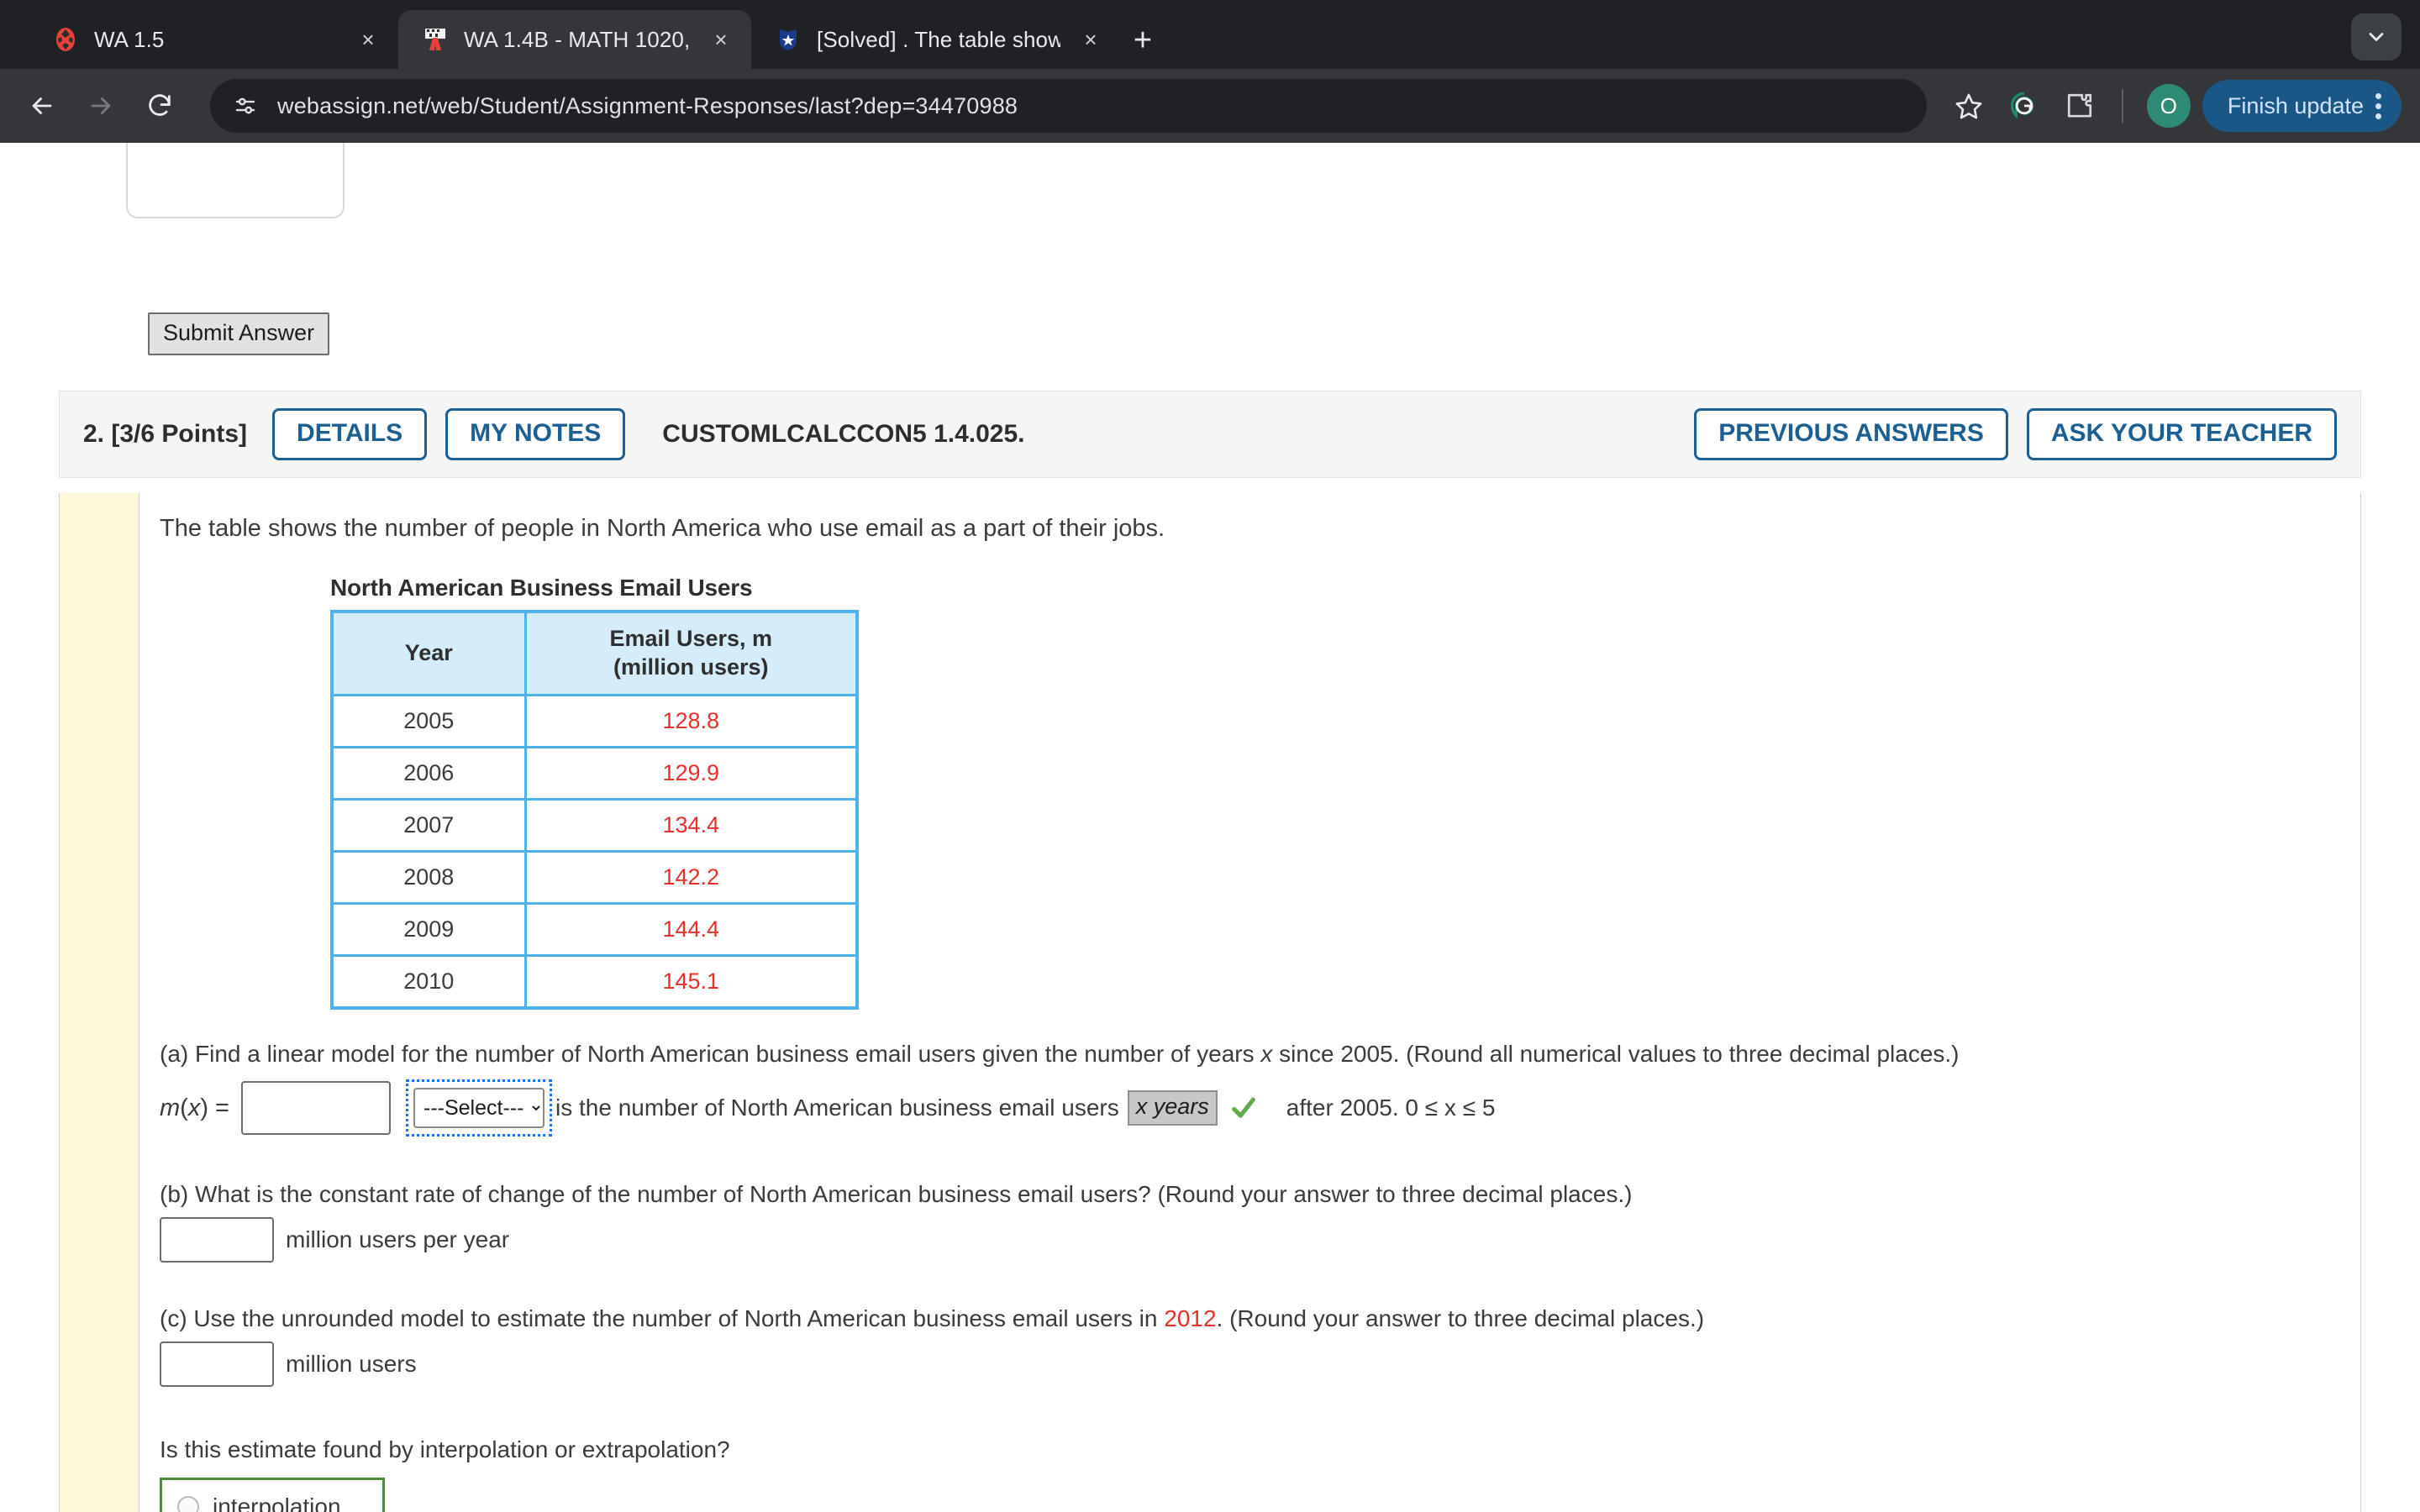 The height and width of the screenshot is (1512, 2420). Describe the element at coordinates (691, 929) in the screenshot. I see `cell-users: 144.4` at that location.